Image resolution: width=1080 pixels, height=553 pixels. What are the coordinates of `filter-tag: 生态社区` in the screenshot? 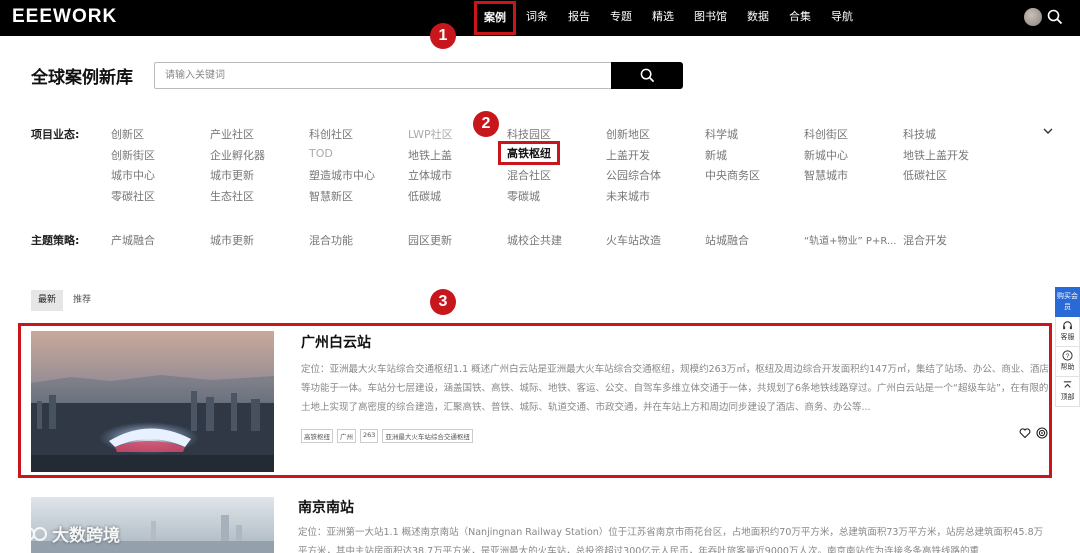 It's located at (232, 196).